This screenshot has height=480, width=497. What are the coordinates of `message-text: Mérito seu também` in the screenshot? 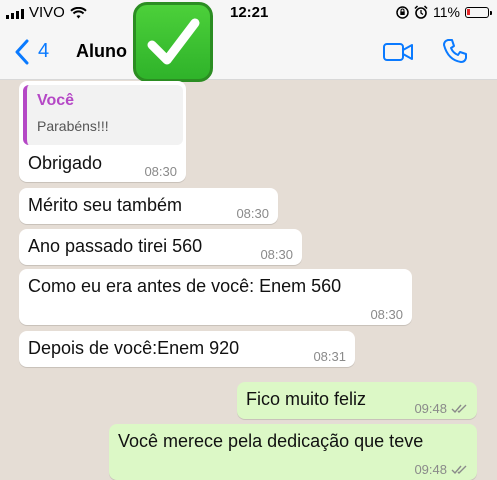 It's located at (105, 205).